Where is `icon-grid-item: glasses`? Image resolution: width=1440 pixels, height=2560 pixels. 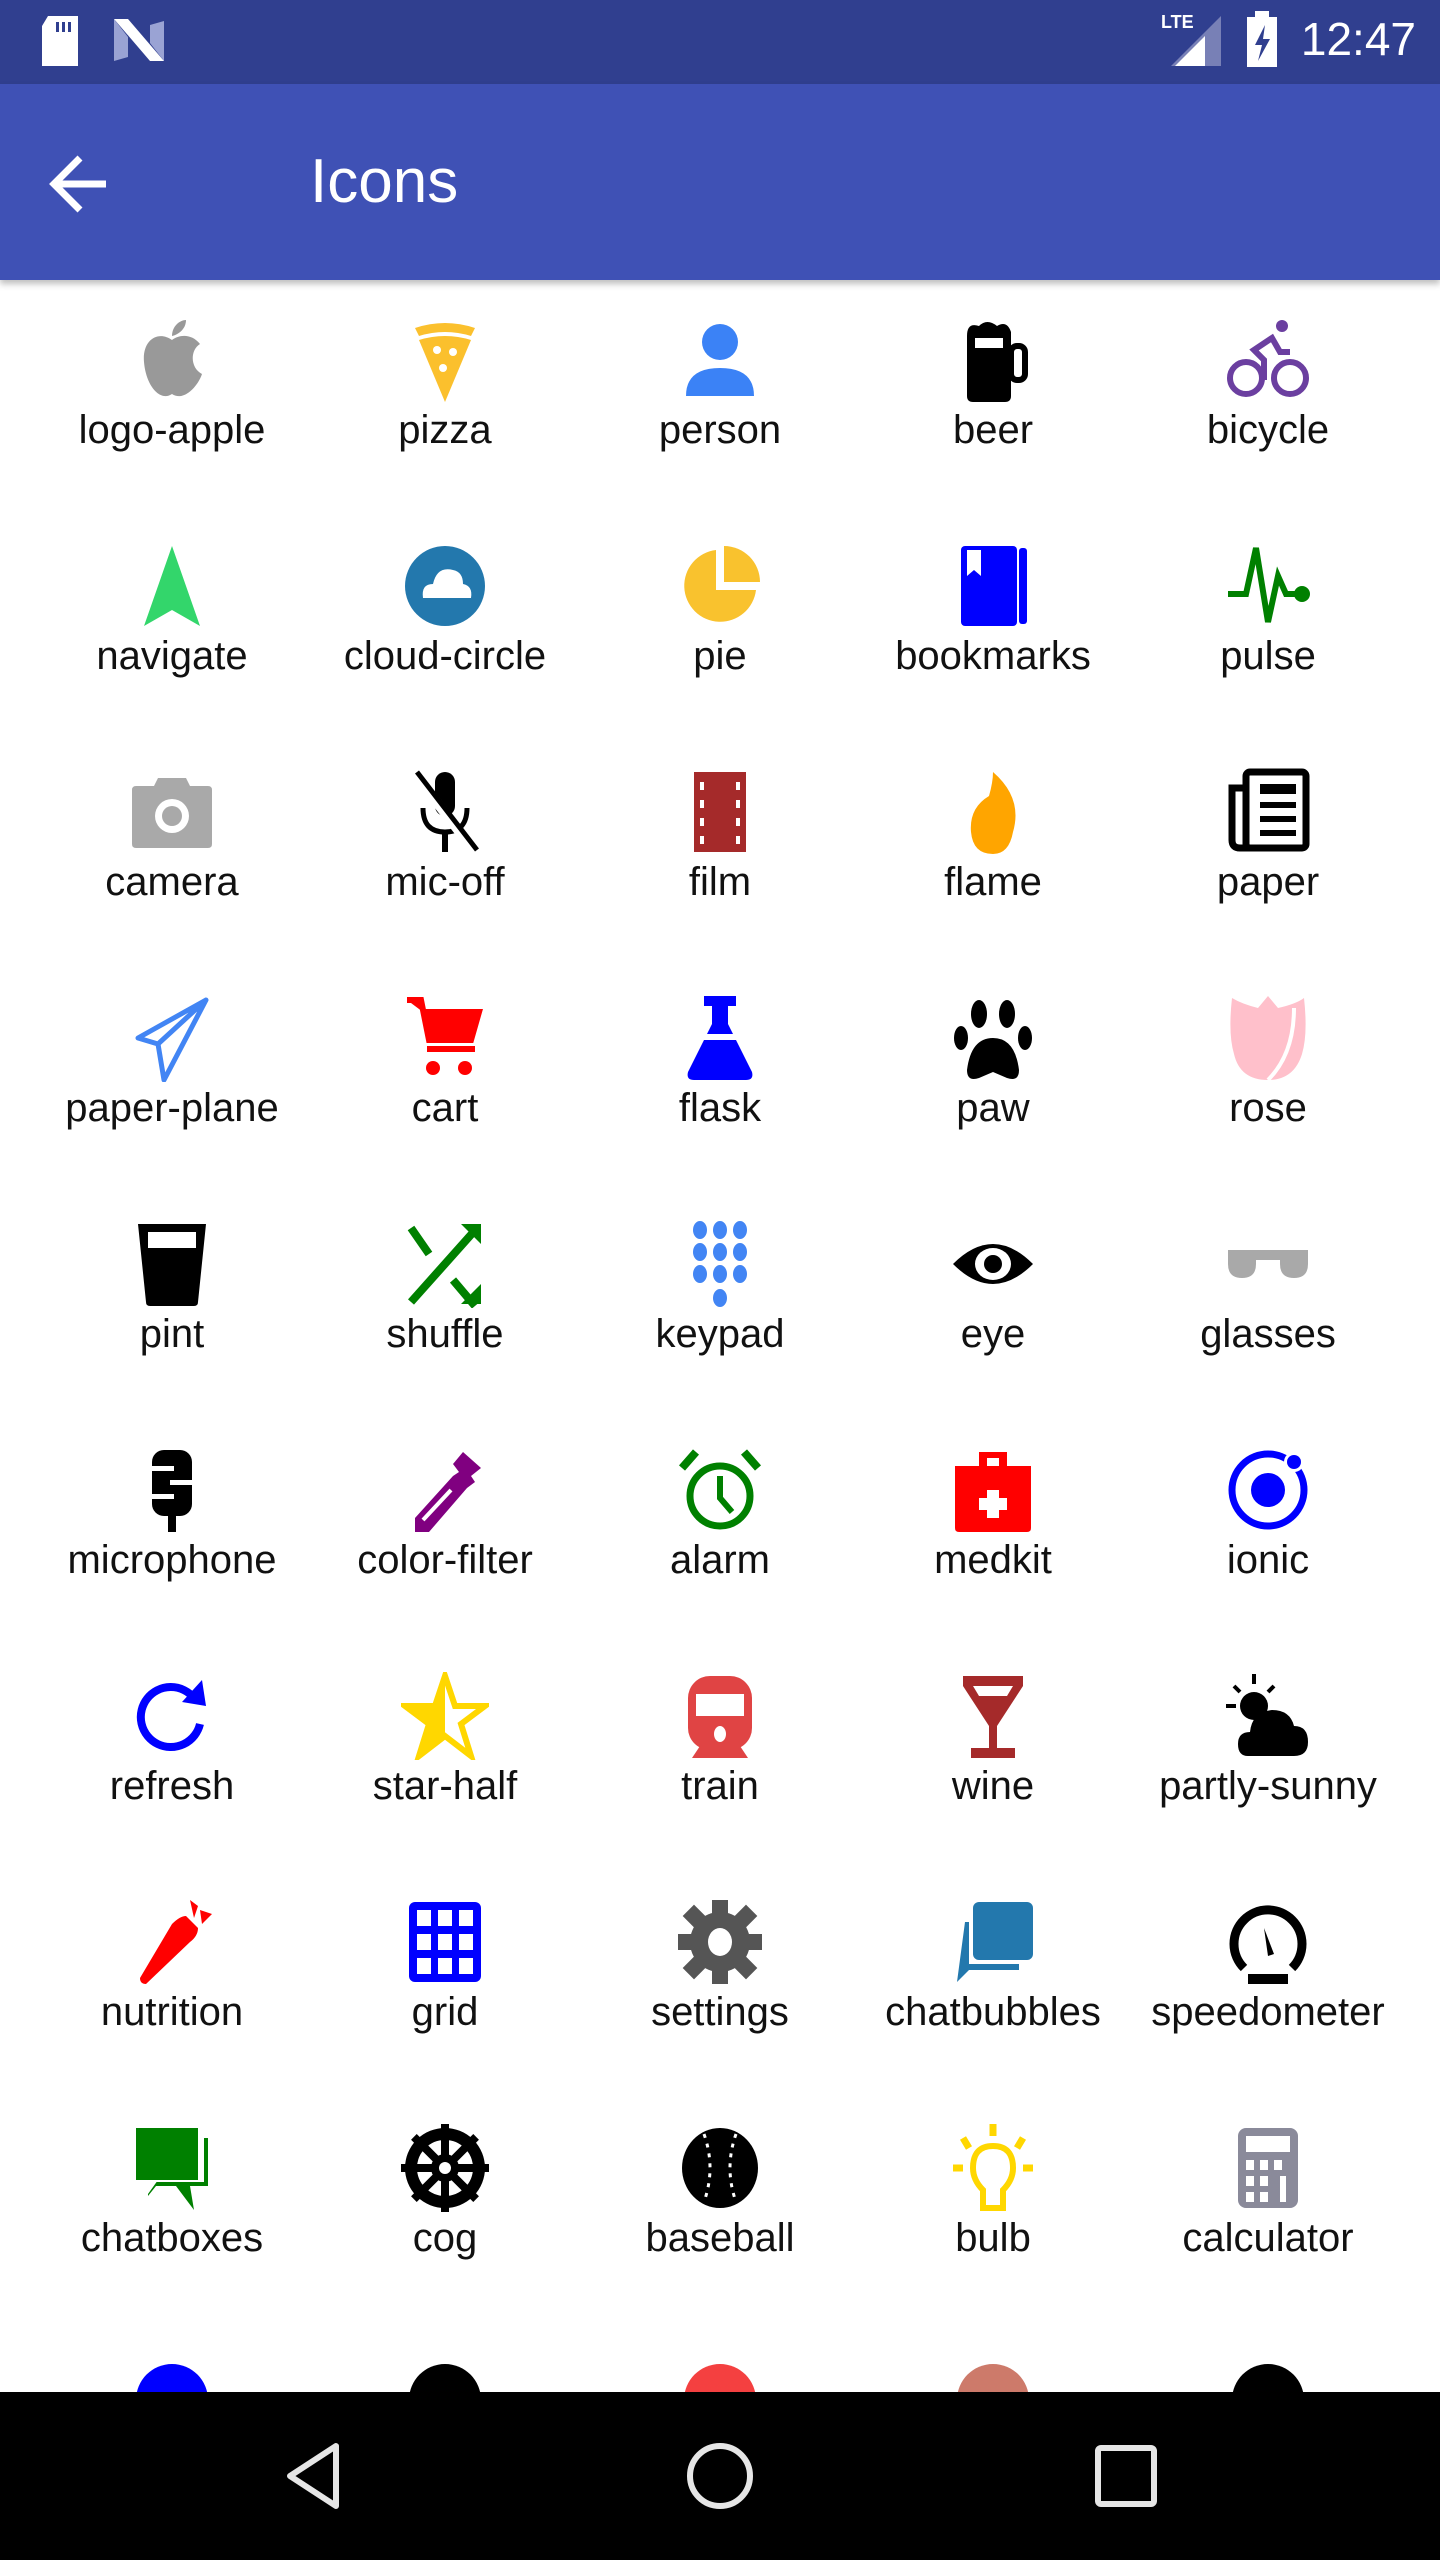 icon-grid-item: glasses is located at coordinates (1268, 1297).